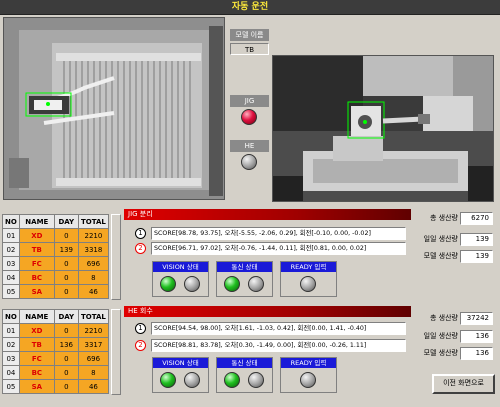 The image size is (500, 407). I want to click on jig-status-lamp, so click(249, 117).